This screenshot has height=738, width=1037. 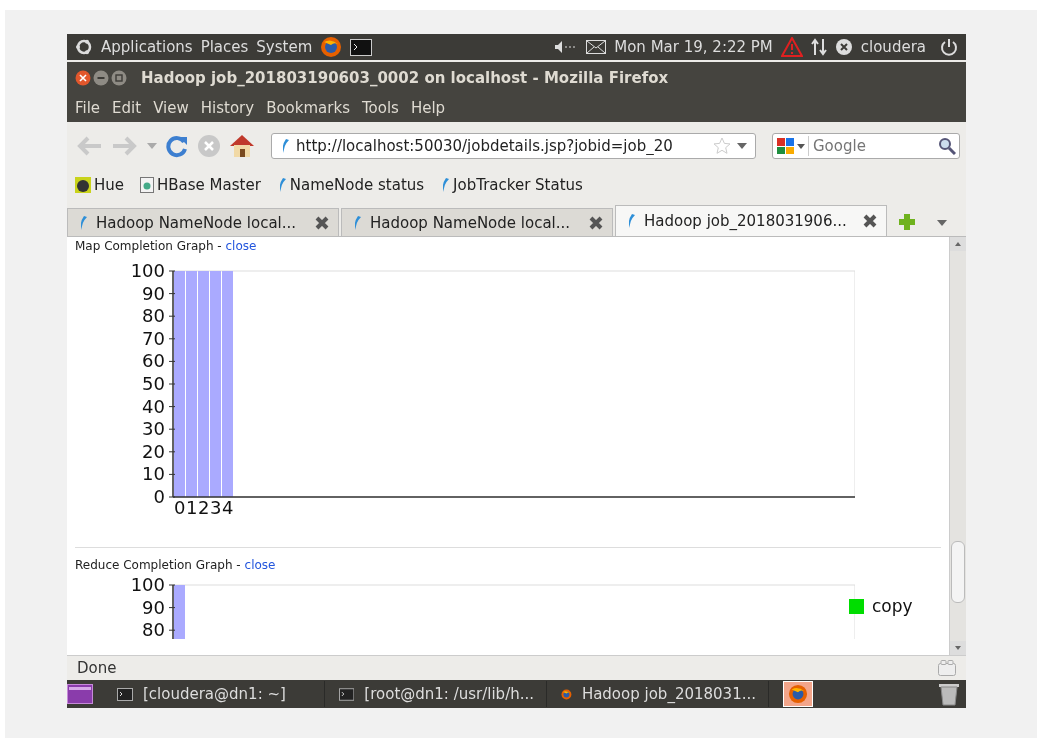 What do you see at coordinates (153, 429) in the screenshot?
I see `axis-tick-label: 30` at bounding box center [153, 429].